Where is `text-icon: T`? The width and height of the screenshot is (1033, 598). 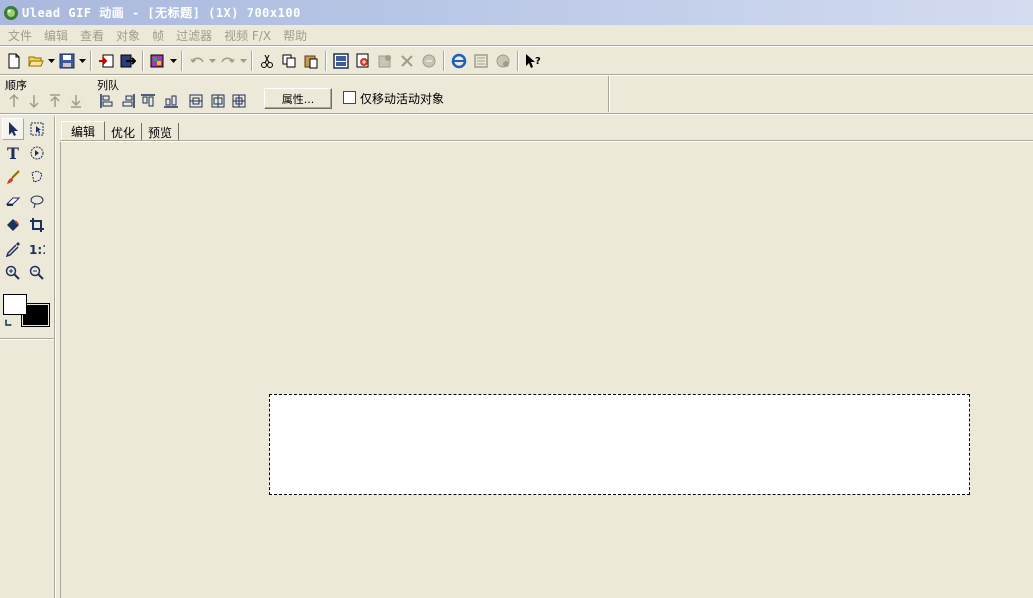 text-icon: T is located at coordinates (13, 153).